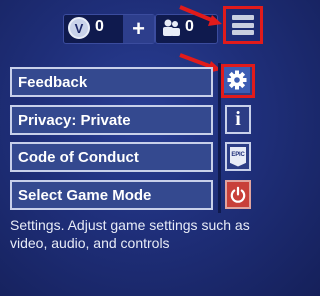 This screenshot has height=296, width=320. What do you see at coordinates (111, 82) in the screenshot?
I see `feedback-button: Feedback` at bounding box center [111, 82].